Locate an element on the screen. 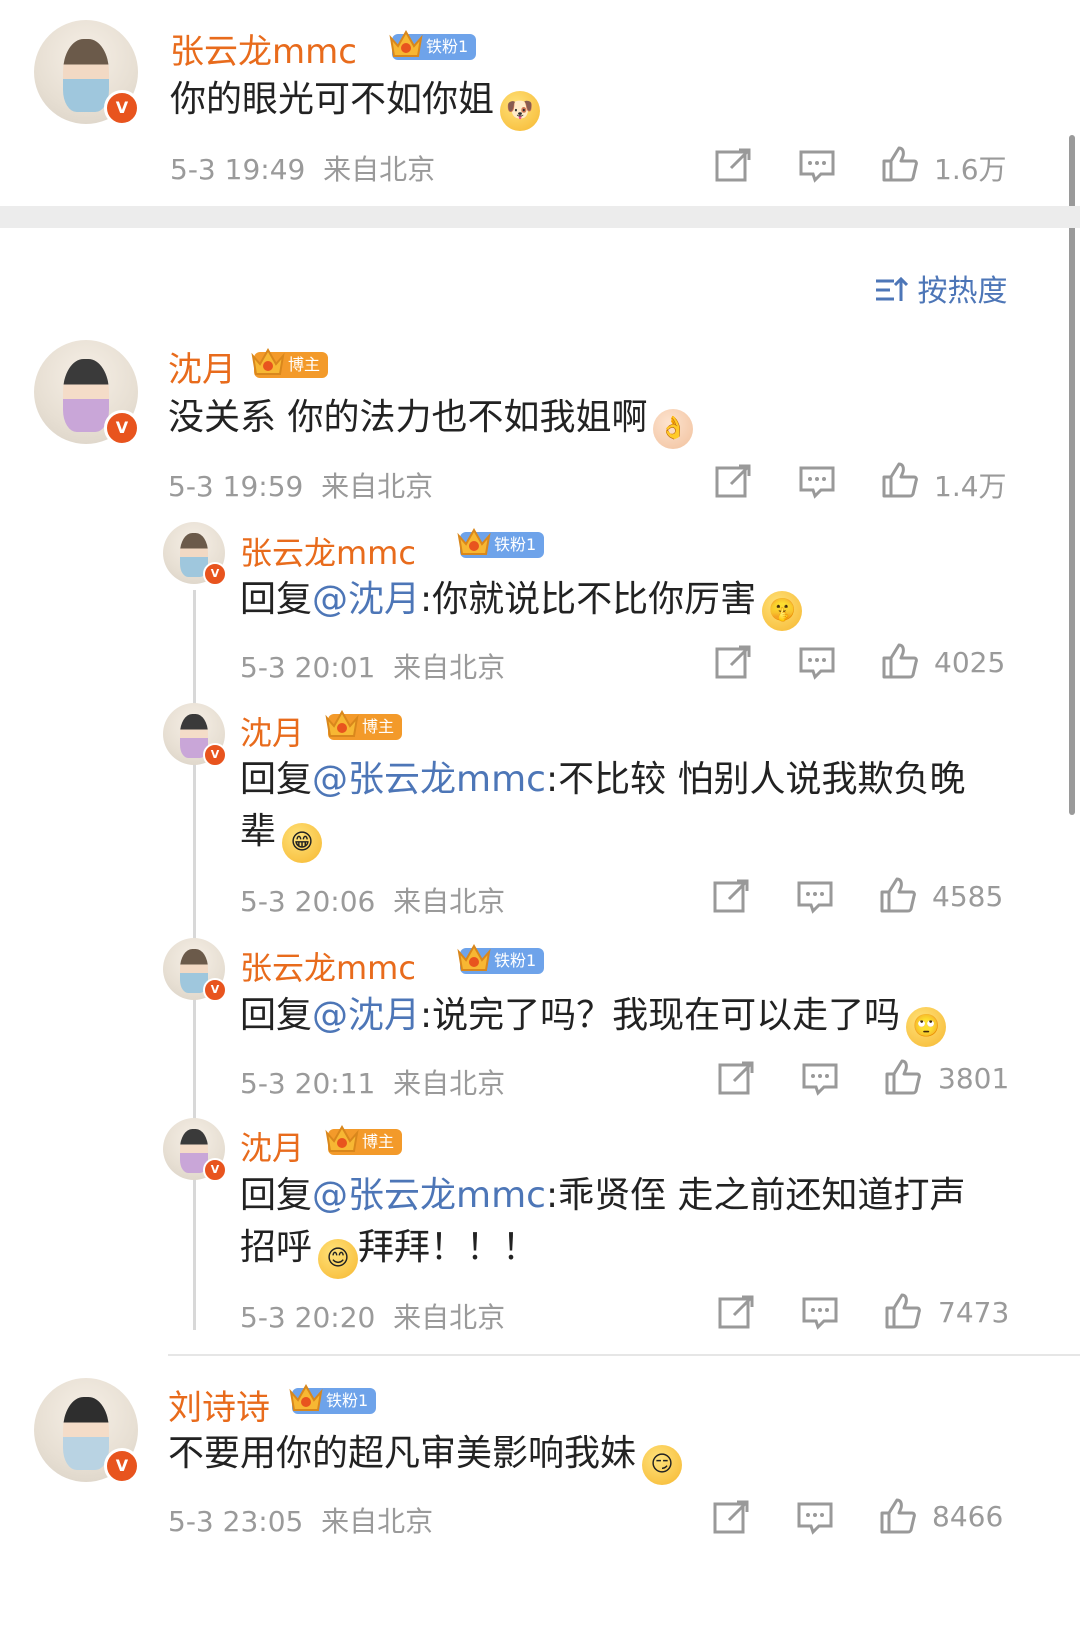 The image size is (1080, 1630). comment-text: 你的眼光可不如你姐 🐶 is located at coordinates (355, 102).